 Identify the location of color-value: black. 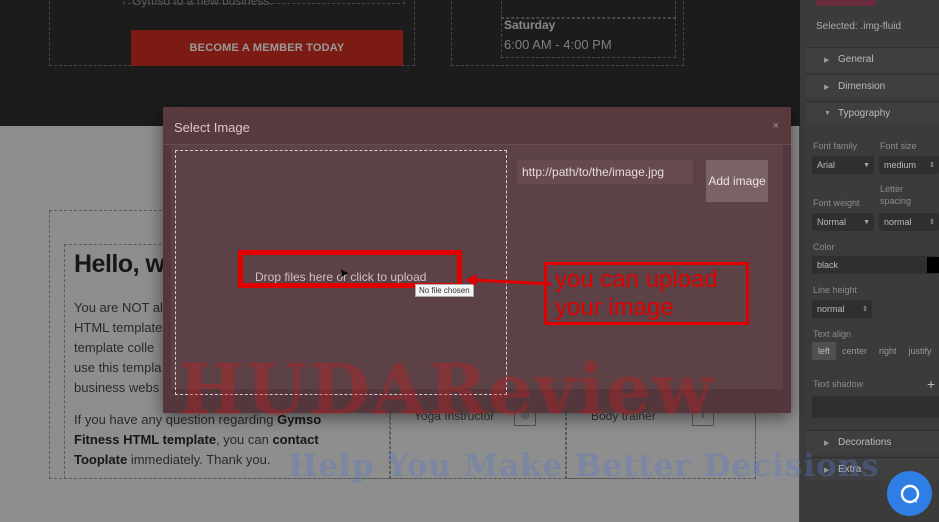
(828, 265).